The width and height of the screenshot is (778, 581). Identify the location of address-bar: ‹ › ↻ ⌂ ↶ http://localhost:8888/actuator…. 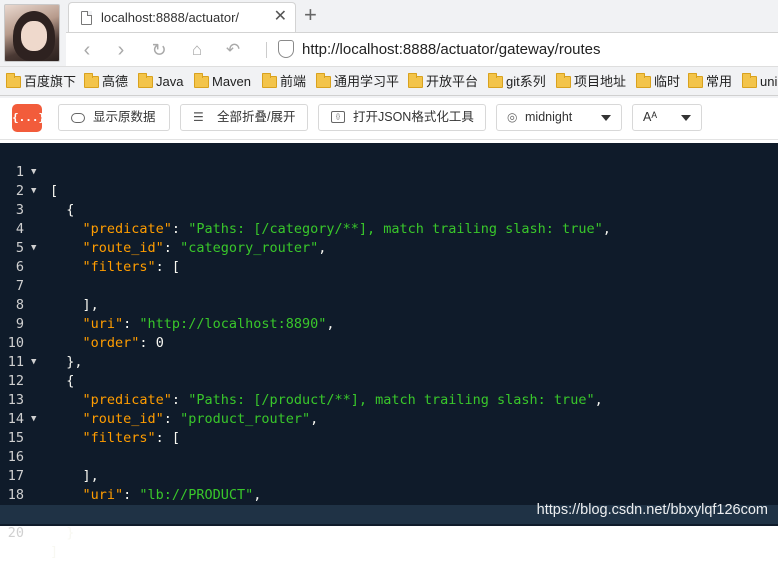
(422, 49).